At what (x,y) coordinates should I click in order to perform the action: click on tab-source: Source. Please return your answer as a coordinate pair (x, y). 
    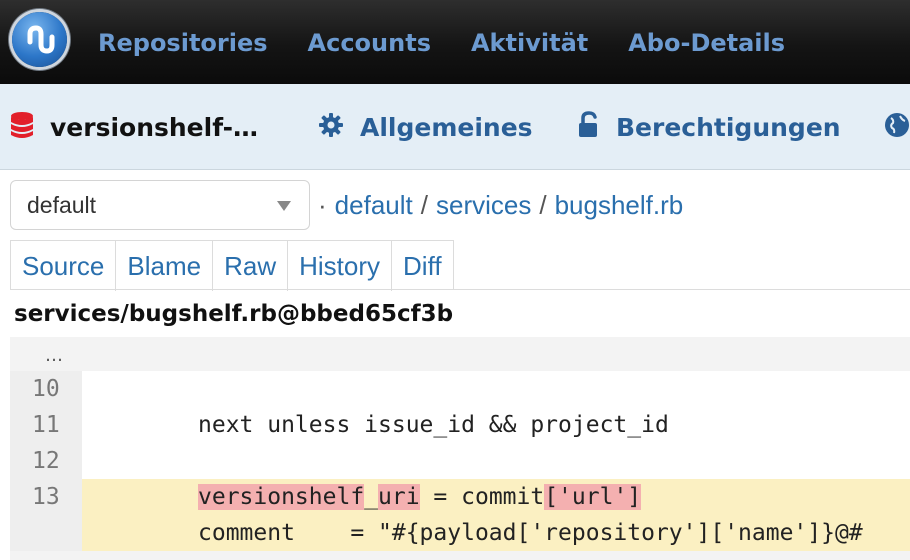
    Looking at the image, I should click on (64, 266).